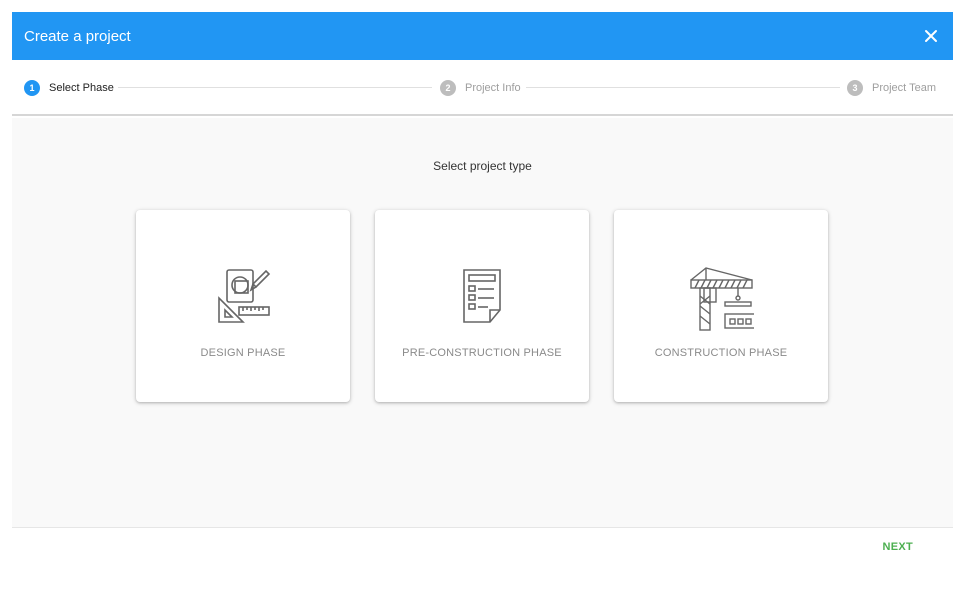  I want to click on card-label: PRE-CONSTRUCTION PHASE, so click(482, 353).